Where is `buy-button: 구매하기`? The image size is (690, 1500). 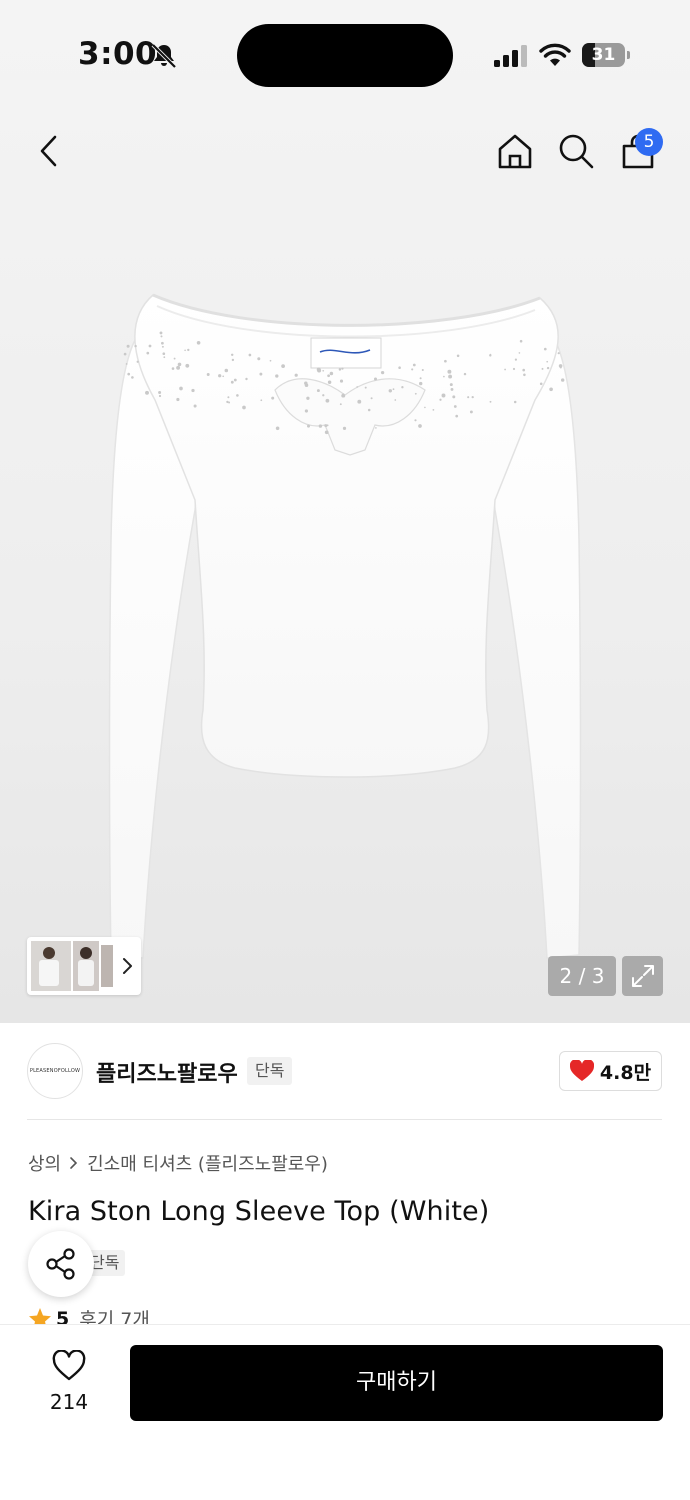 buy-button: 구매하기 is located at coordinates (396, 1383).